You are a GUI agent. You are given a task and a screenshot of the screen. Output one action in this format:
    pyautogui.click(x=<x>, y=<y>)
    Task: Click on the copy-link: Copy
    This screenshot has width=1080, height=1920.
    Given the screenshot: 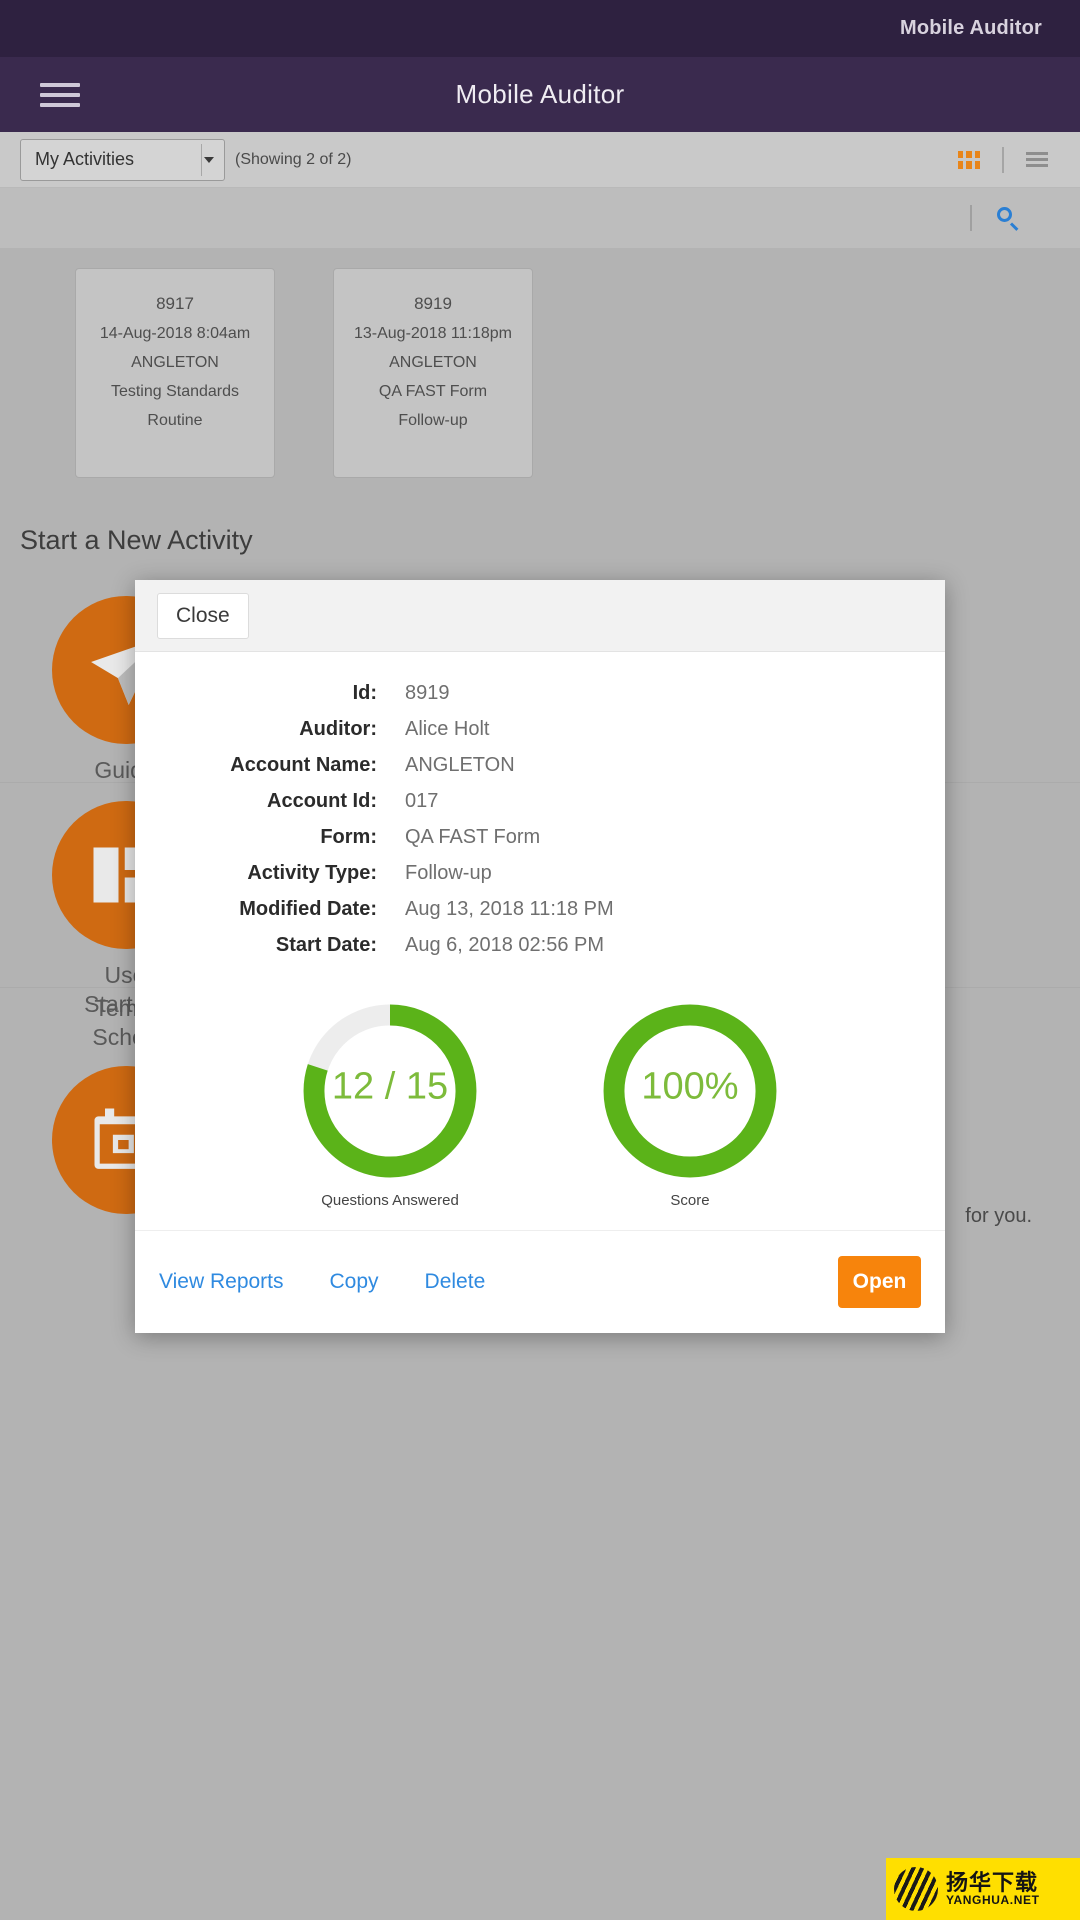 What is the action you would take?
    pyautogui.click(x=354, y=1282)
    